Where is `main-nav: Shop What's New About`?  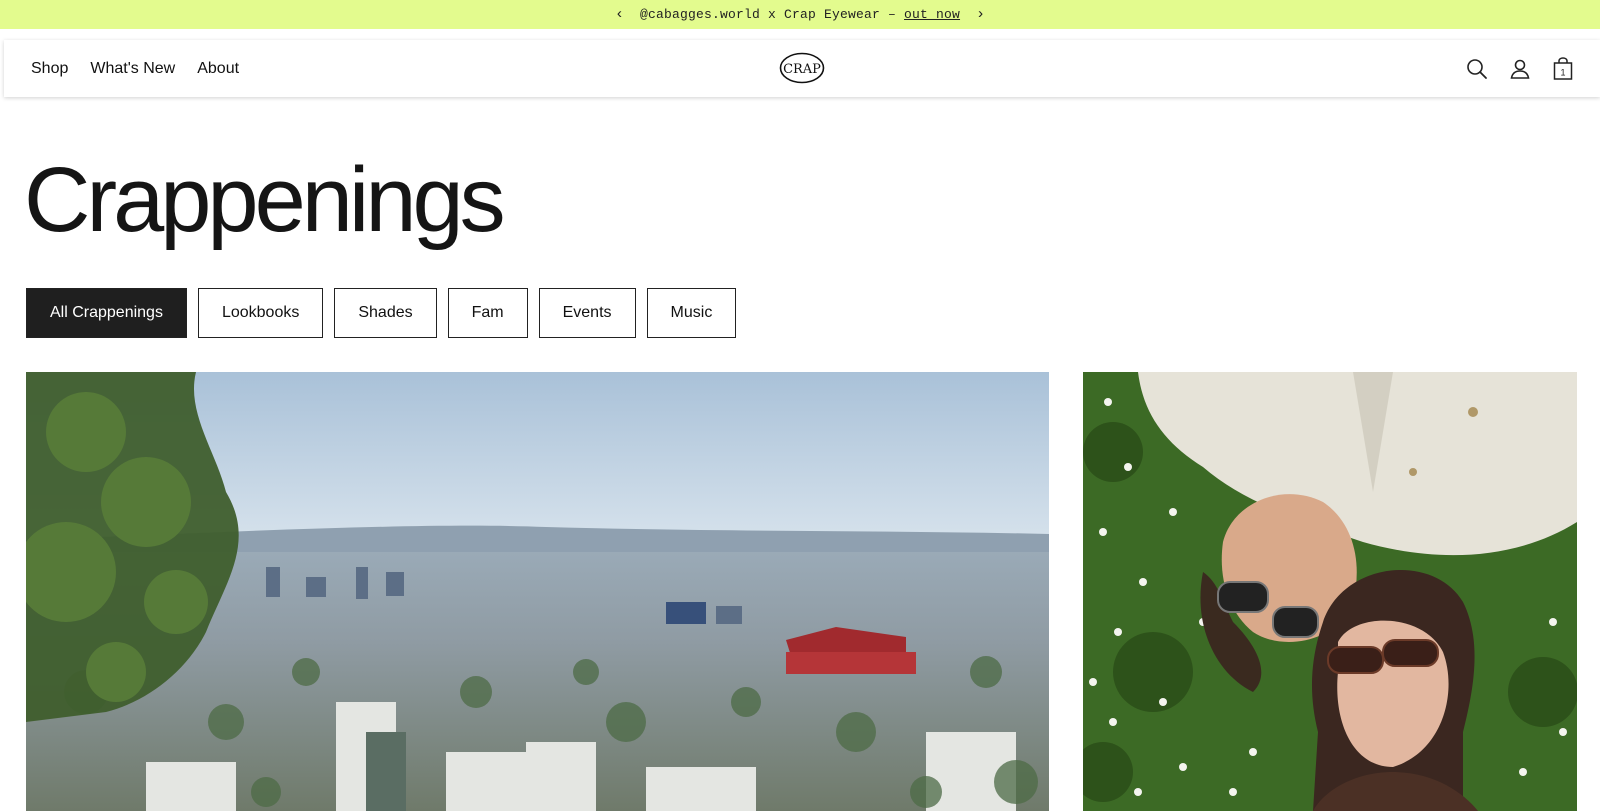
main-nav: Shop What's New About is located at coordinates (146, 68).